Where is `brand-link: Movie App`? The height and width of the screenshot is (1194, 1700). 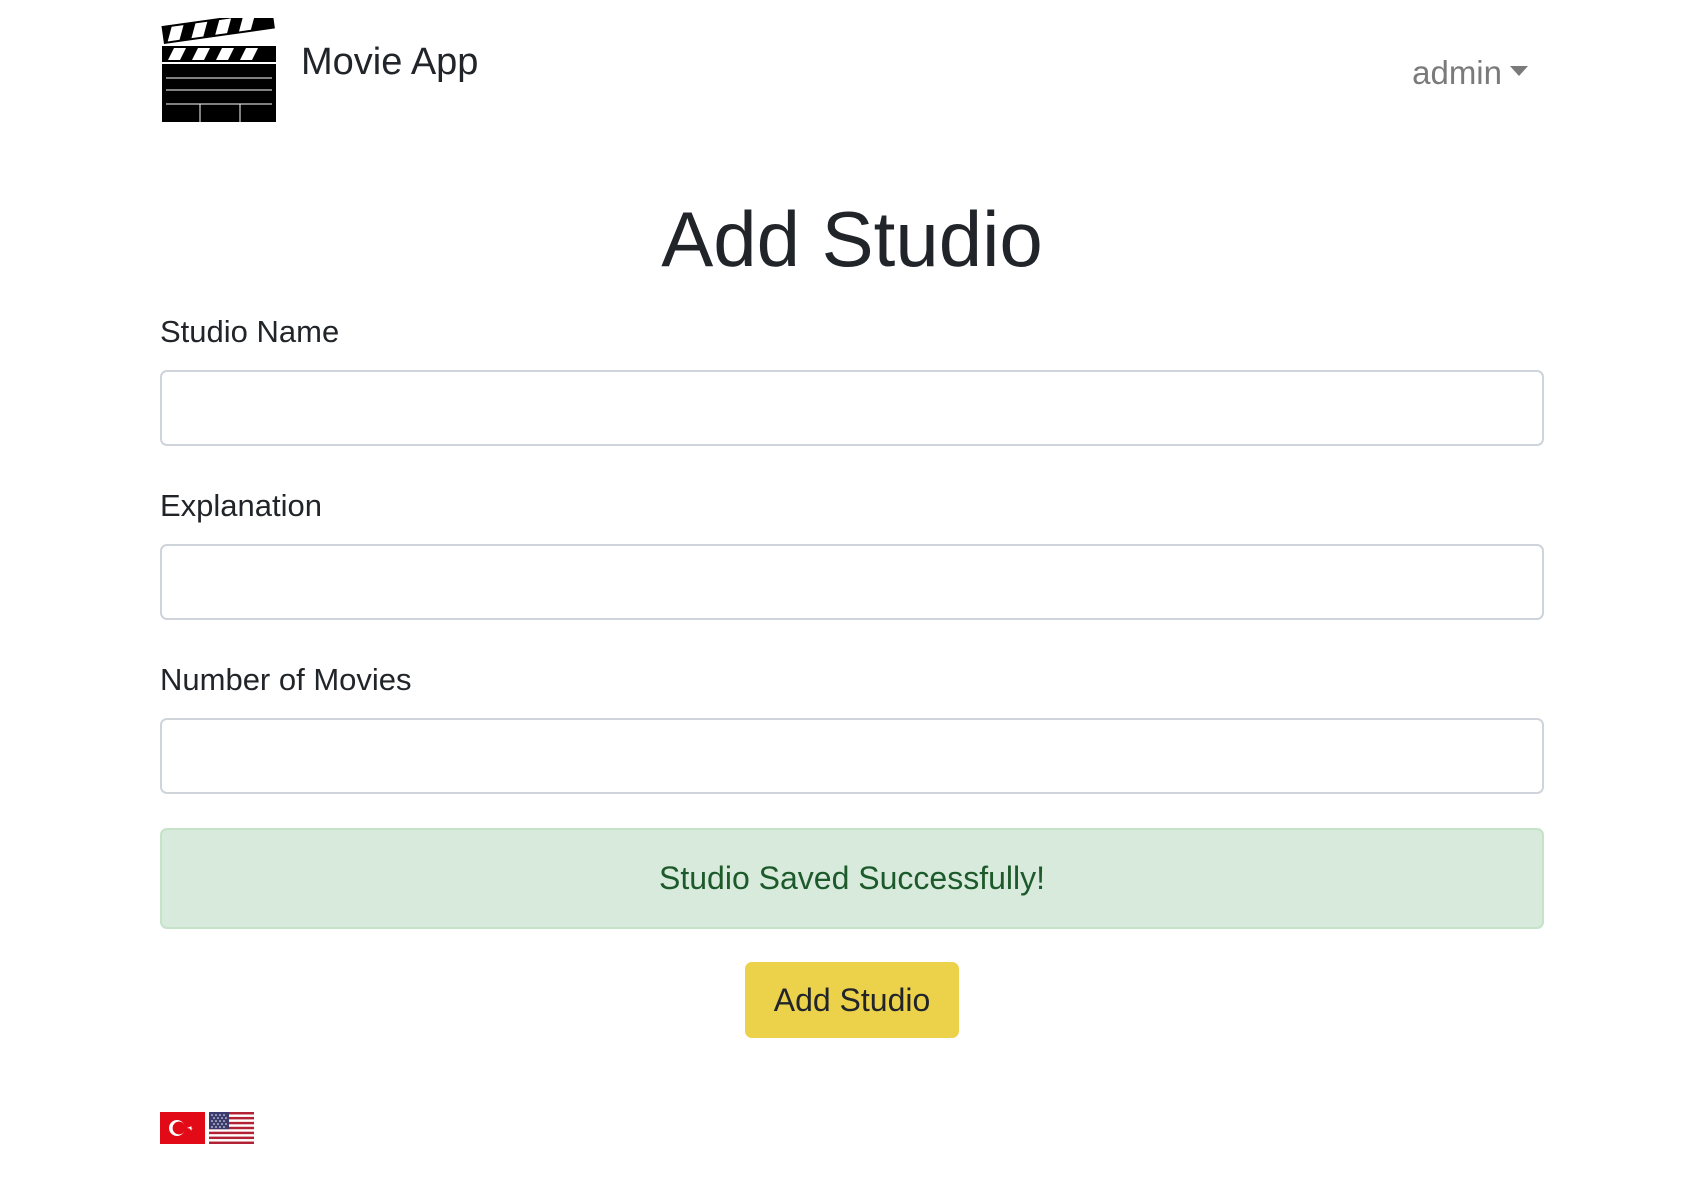
brand-link: Movie App is located at coordinates (319, 71).